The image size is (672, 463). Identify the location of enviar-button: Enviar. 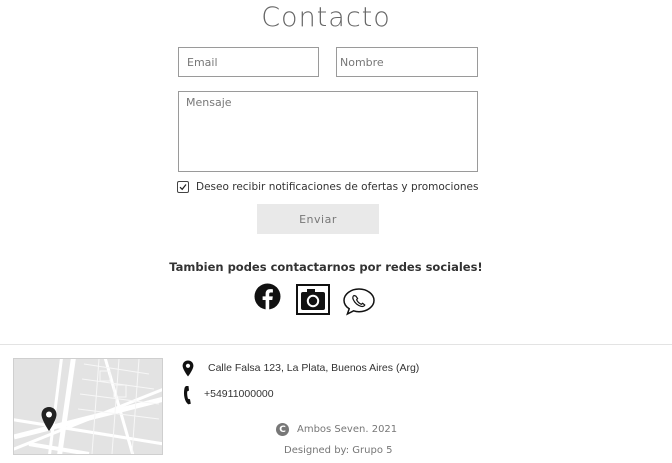
(318, 219).